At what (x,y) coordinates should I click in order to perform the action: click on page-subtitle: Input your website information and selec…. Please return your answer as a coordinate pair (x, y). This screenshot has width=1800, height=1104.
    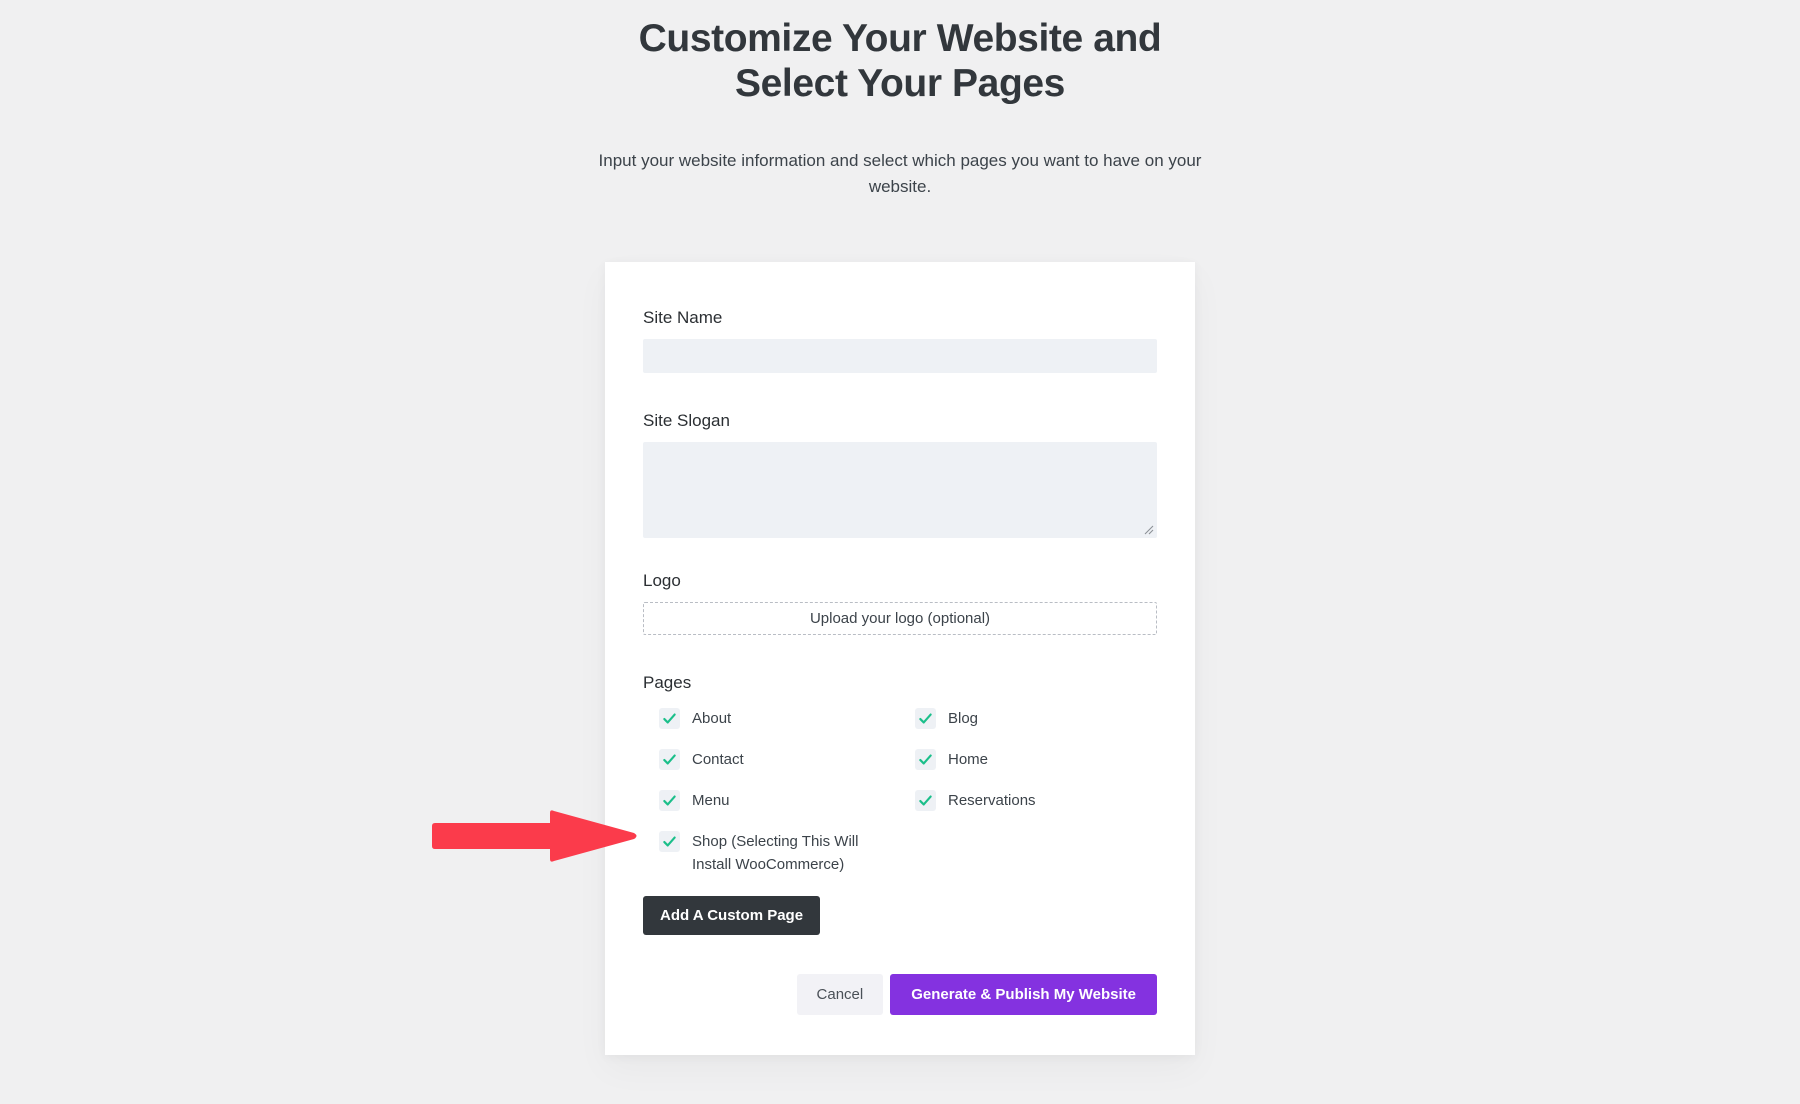
    Looking at the image, I should click on (900, 173).